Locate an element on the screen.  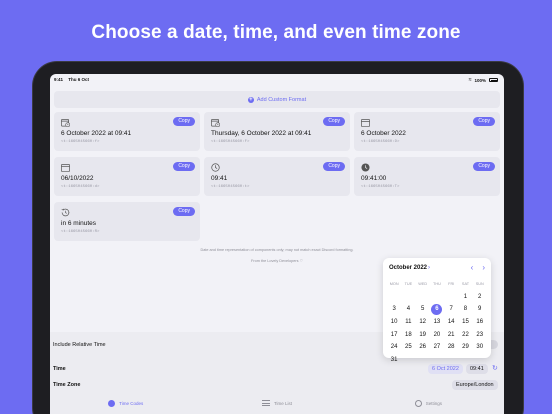
tab-settings: Settings is located at coordinates (428, 403).